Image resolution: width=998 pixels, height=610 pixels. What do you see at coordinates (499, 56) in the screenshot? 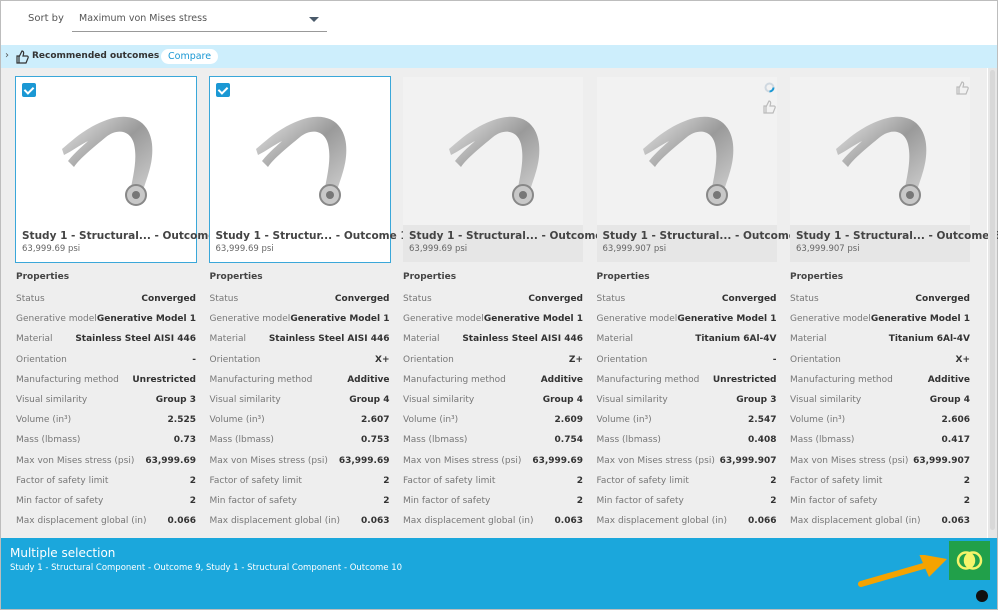
I see `recommended-outcomes-bar: › Recommended outcomes Compare` at bounding box center [499, 56].